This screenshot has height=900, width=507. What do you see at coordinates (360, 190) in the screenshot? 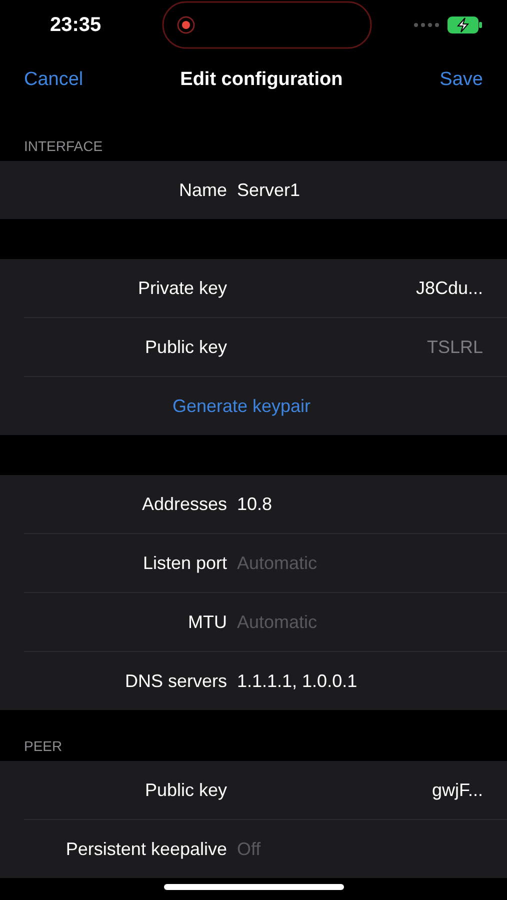
I see `text-field: Server1` at bounding box center [360, 190].